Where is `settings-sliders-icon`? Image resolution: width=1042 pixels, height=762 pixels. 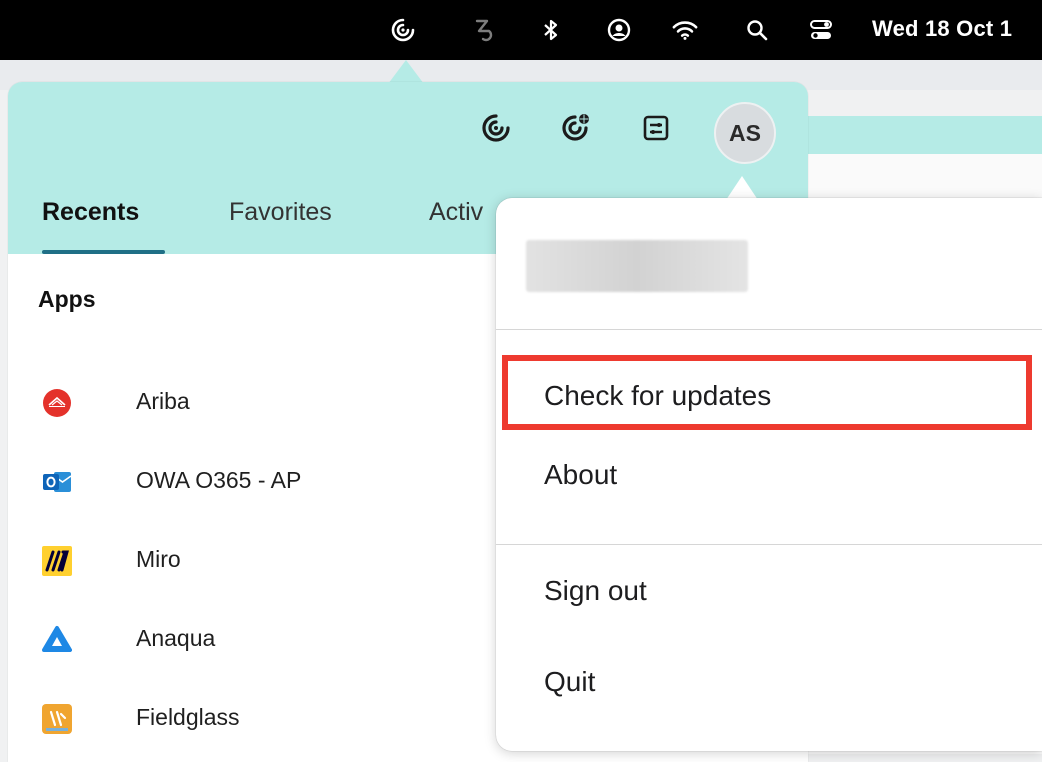 settings-sliders-icon is located at coordinates (656, 128).